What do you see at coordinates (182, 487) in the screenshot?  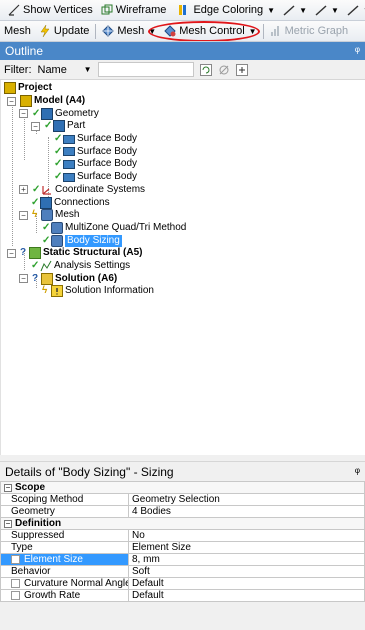 I see `details-group-scope: − Scope` at bounding box center [182, 487].